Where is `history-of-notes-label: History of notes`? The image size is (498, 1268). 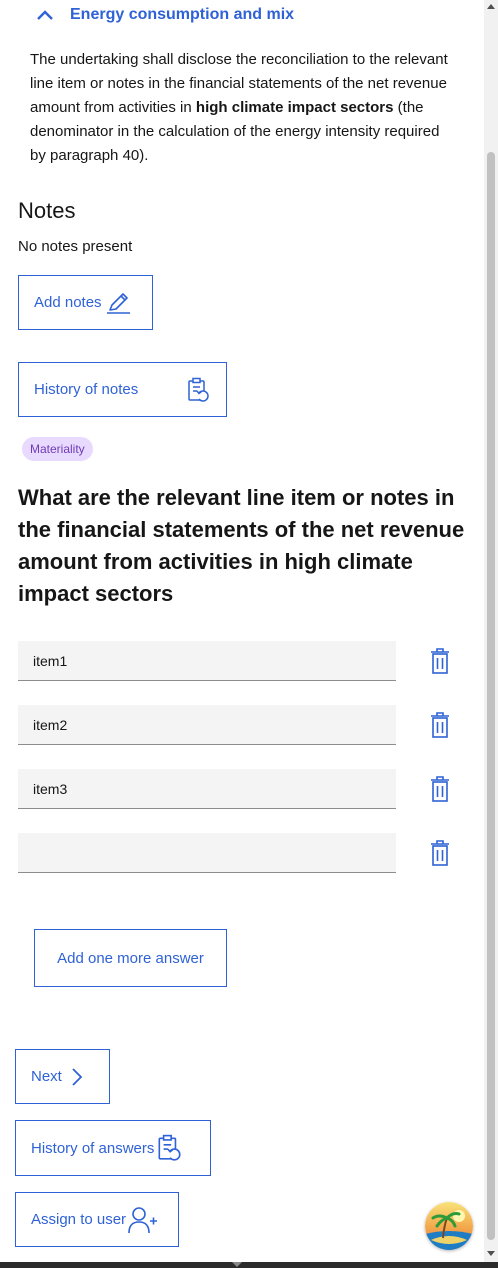 history-of-notes-label: History of notes is located at coordinates (86, 389).